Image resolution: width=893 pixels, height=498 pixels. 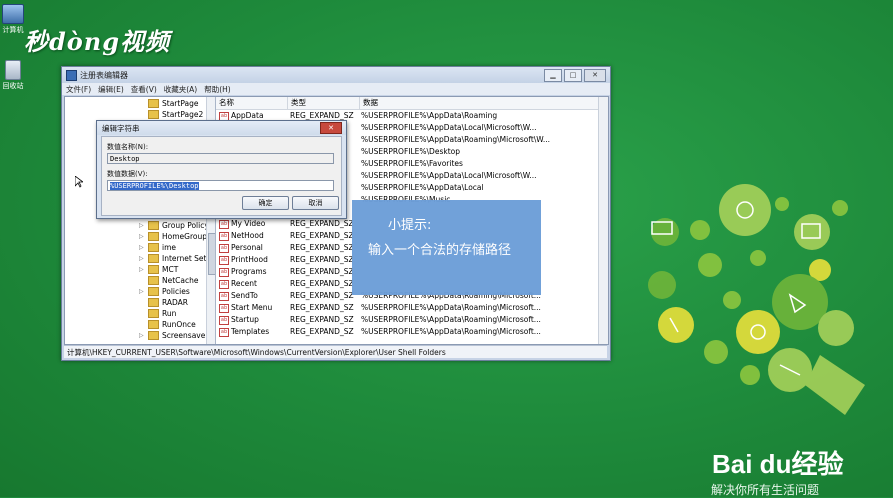 What do you see at coordinates (174, 225) in the screenshot?
I see `tree-item: ▷ Group Policy` at bounding box center [174, 225].